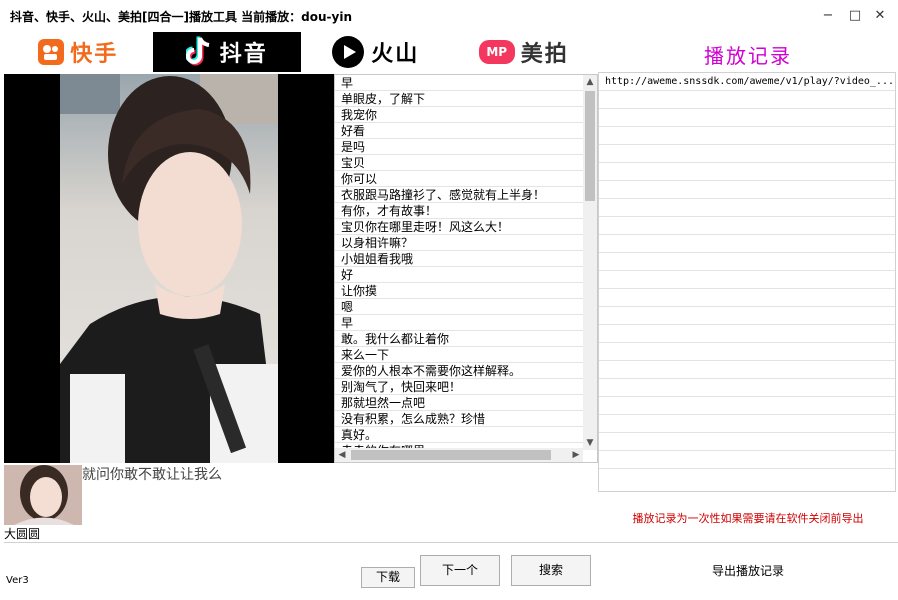 Image resolution: width=898 pixels, height=600 pixels. Describe the element at coordinates (243, 54) in the screenshot. I see `douyin-label: 抖音` at that location.